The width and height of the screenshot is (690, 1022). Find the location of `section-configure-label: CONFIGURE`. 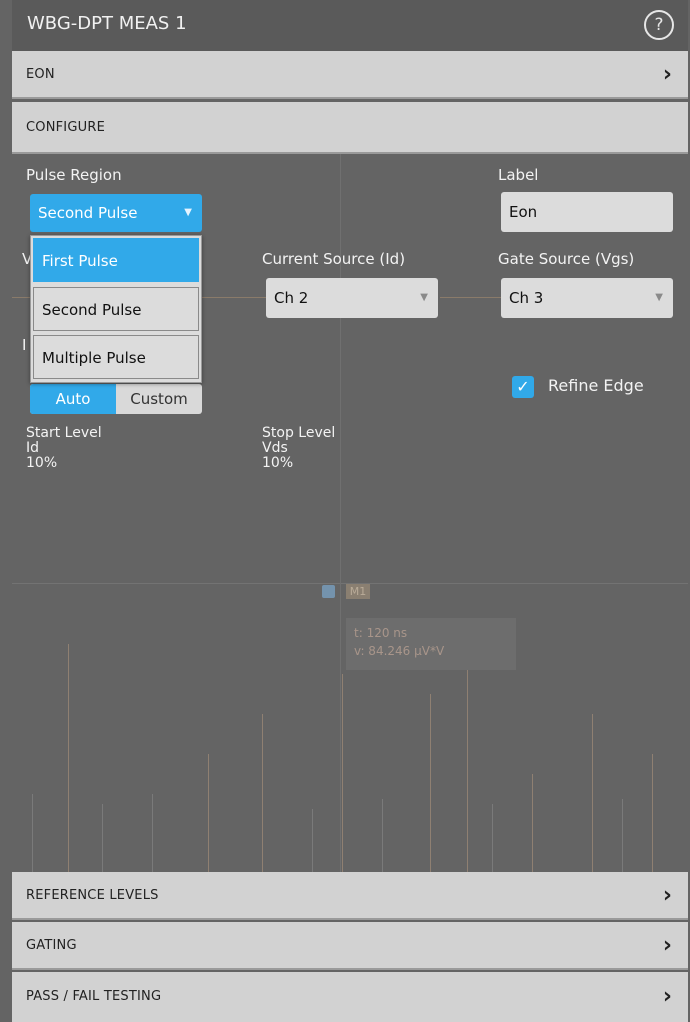

section-configure-label: CONFIGURE is located at coordinates (65, 127).